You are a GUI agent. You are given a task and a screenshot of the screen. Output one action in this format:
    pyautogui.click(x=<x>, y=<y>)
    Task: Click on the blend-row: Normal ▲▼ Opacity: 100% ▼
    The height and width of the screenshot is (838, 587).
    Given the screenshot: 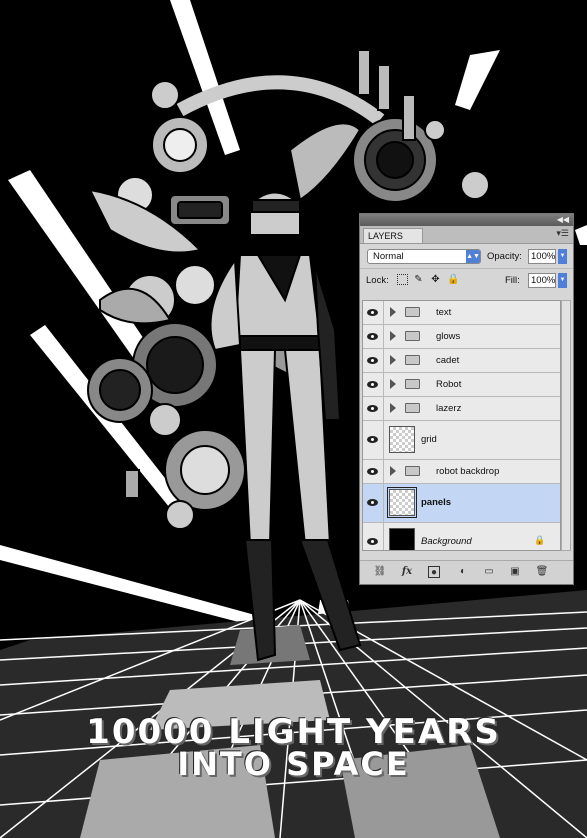 What is the action you would take?
    pyautogui.click(x=466, y=256)
    